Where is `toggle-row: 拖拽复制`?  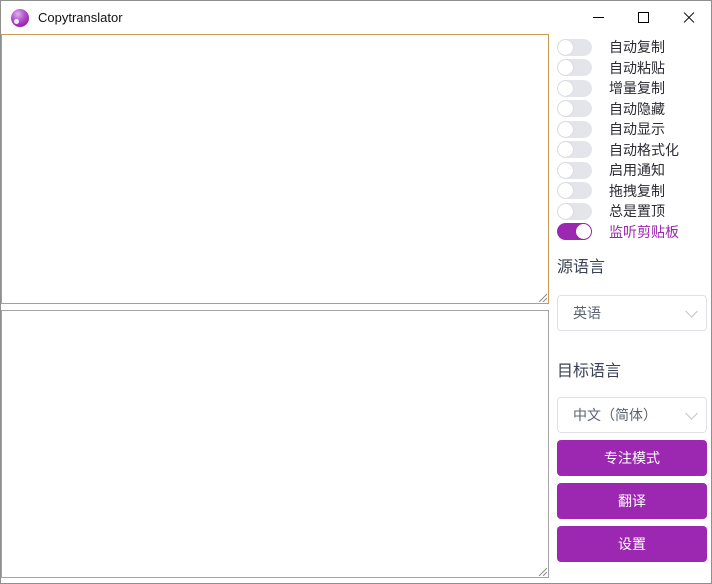
toggle-row: 拖拽复制 is located at coordinates (632, 191).